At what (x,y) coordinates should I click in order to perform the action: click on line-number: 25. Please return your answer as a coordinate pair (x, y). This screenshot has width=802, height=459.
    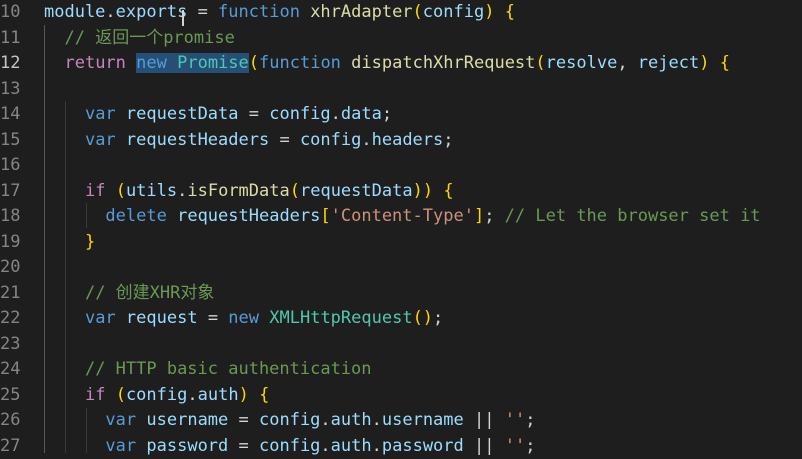
    Looking at the image, I should click on (20, 396).